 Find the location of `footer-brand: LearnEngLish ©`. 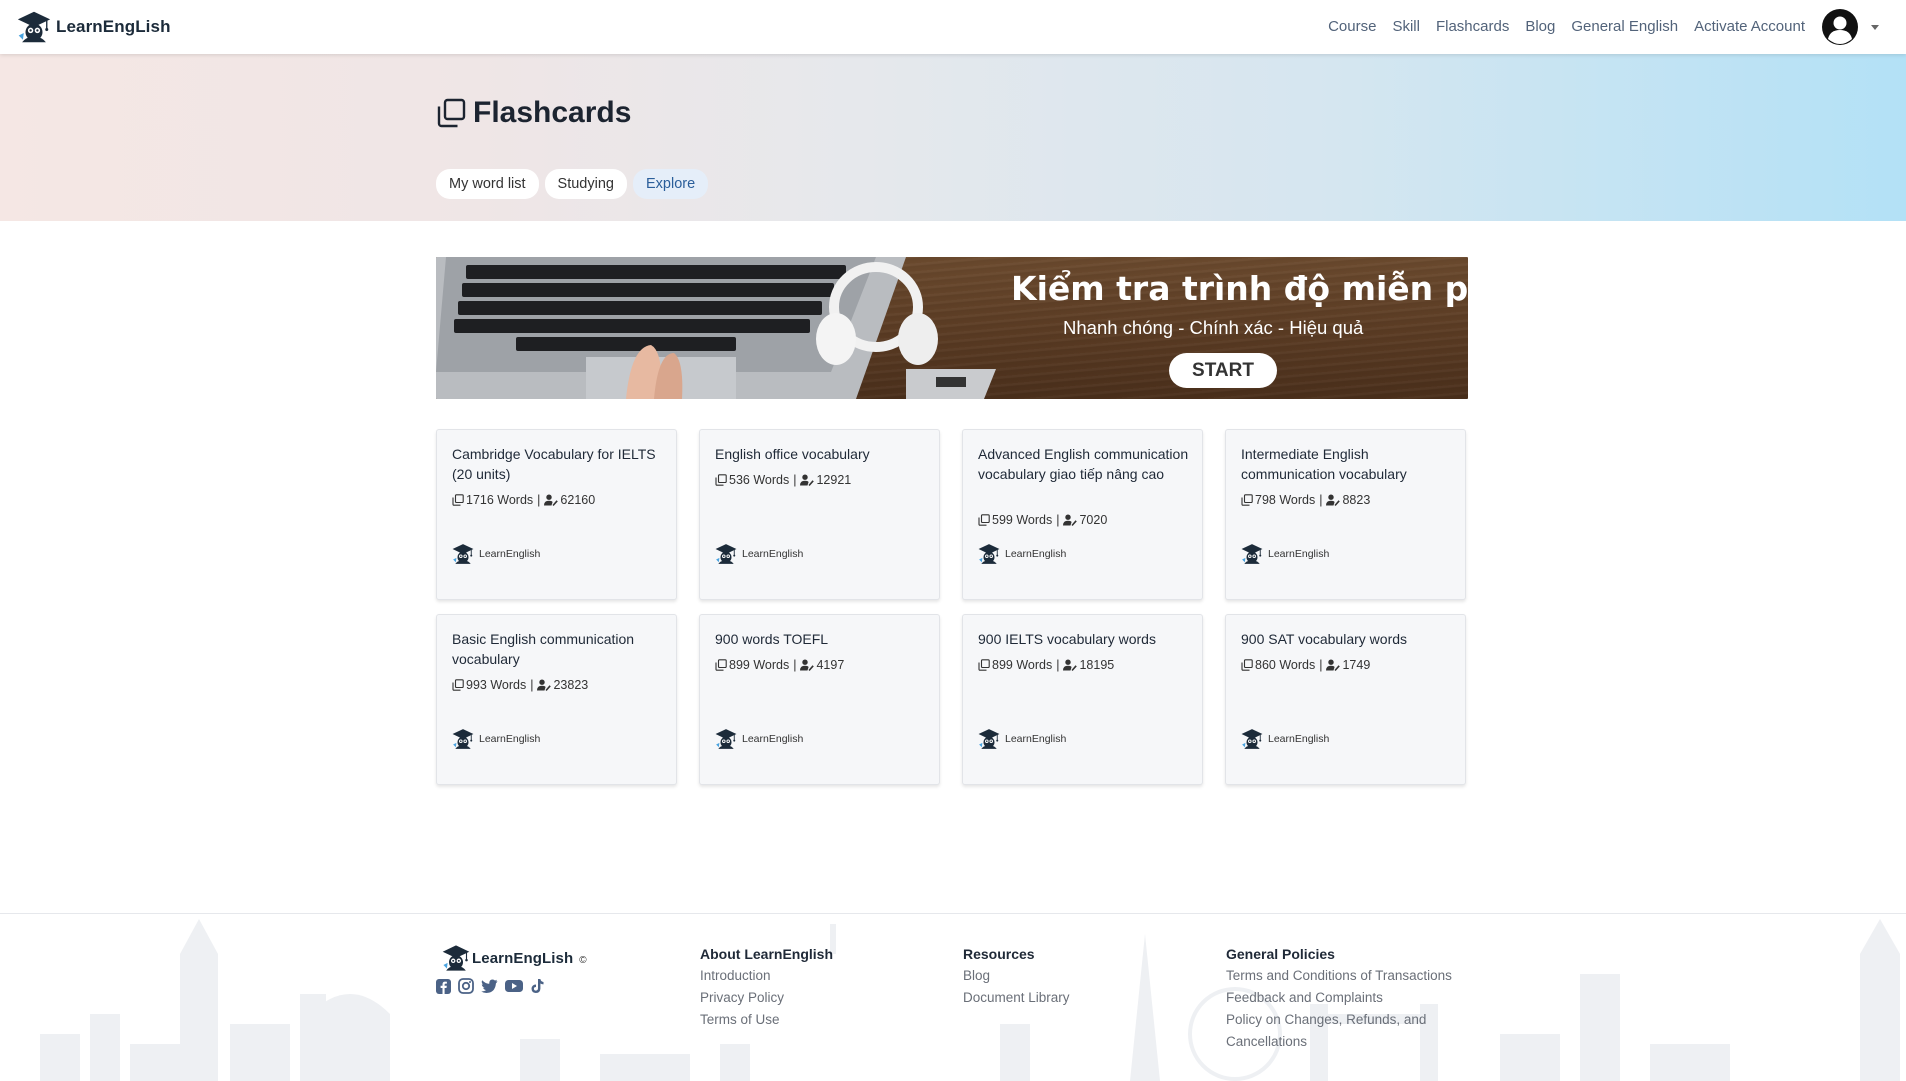

footer-brand: LearnEngLish © is located at coordinates (513, 958).